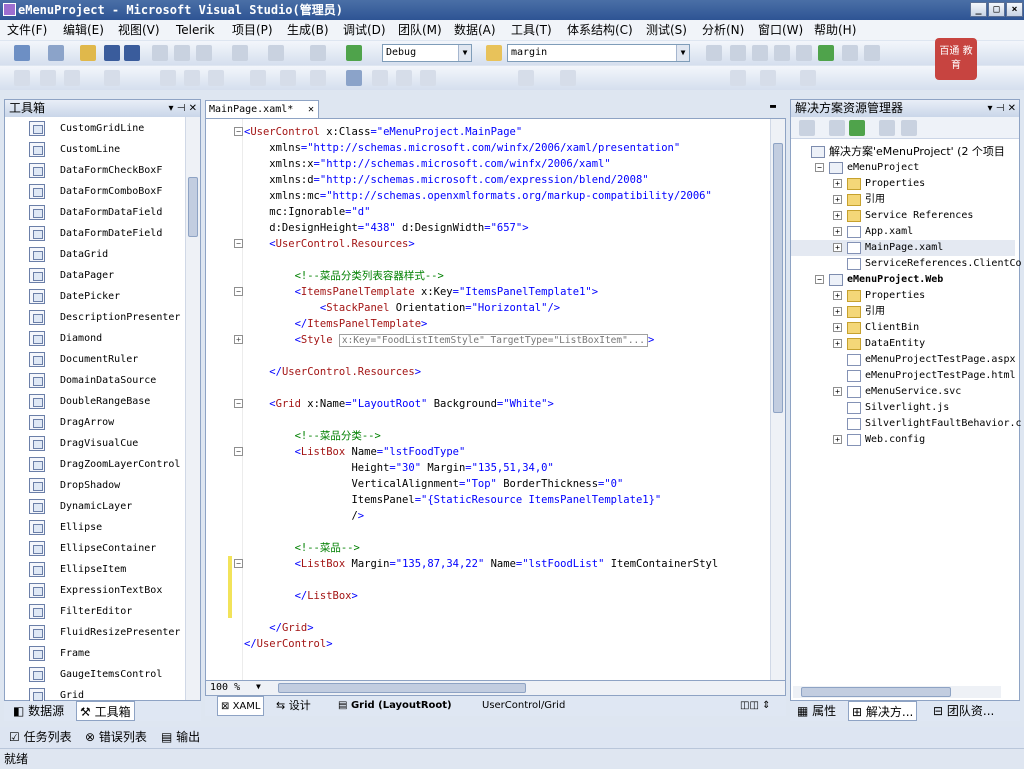 This screenshot has width=1024, height=769. What do you see at coordinates (95, 569) in the screenshot?
I see `toolbox-item: EllipseItem` at bounding box center [95, 569].